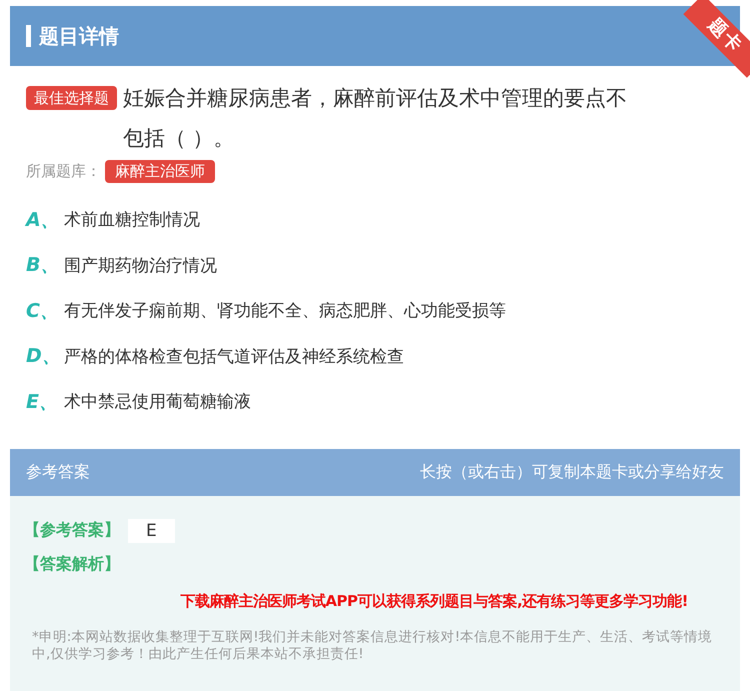  I want to click on promo-link: 下载麻醉主治医师考试APP可以获得系列题目与答案,还有练习等更多学习功能!, so click(375, 601).